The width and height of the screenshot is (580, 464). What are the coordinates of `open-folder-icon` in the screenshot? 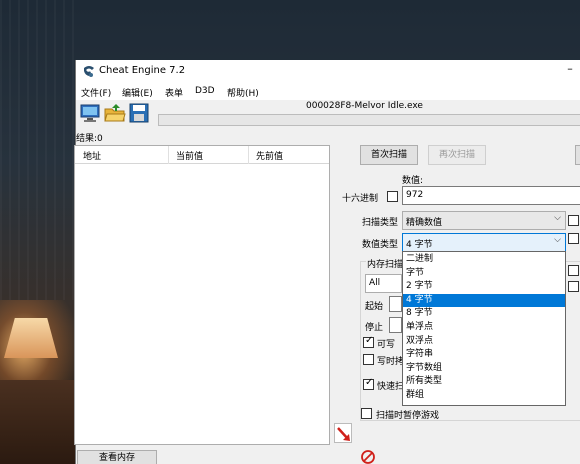 It's located at (115, 113).